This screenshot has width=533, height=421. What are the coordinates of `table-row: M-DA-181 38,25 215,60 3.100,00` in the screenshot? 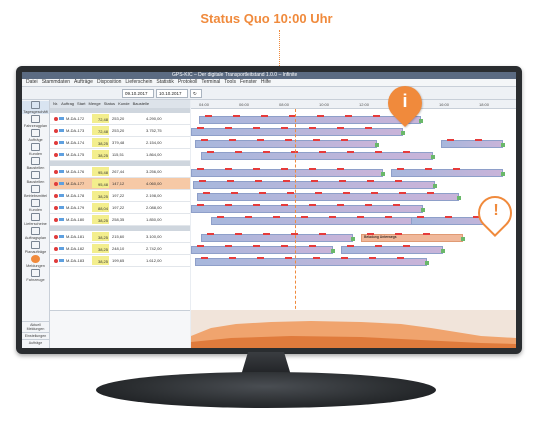 It's located at (120, 237).